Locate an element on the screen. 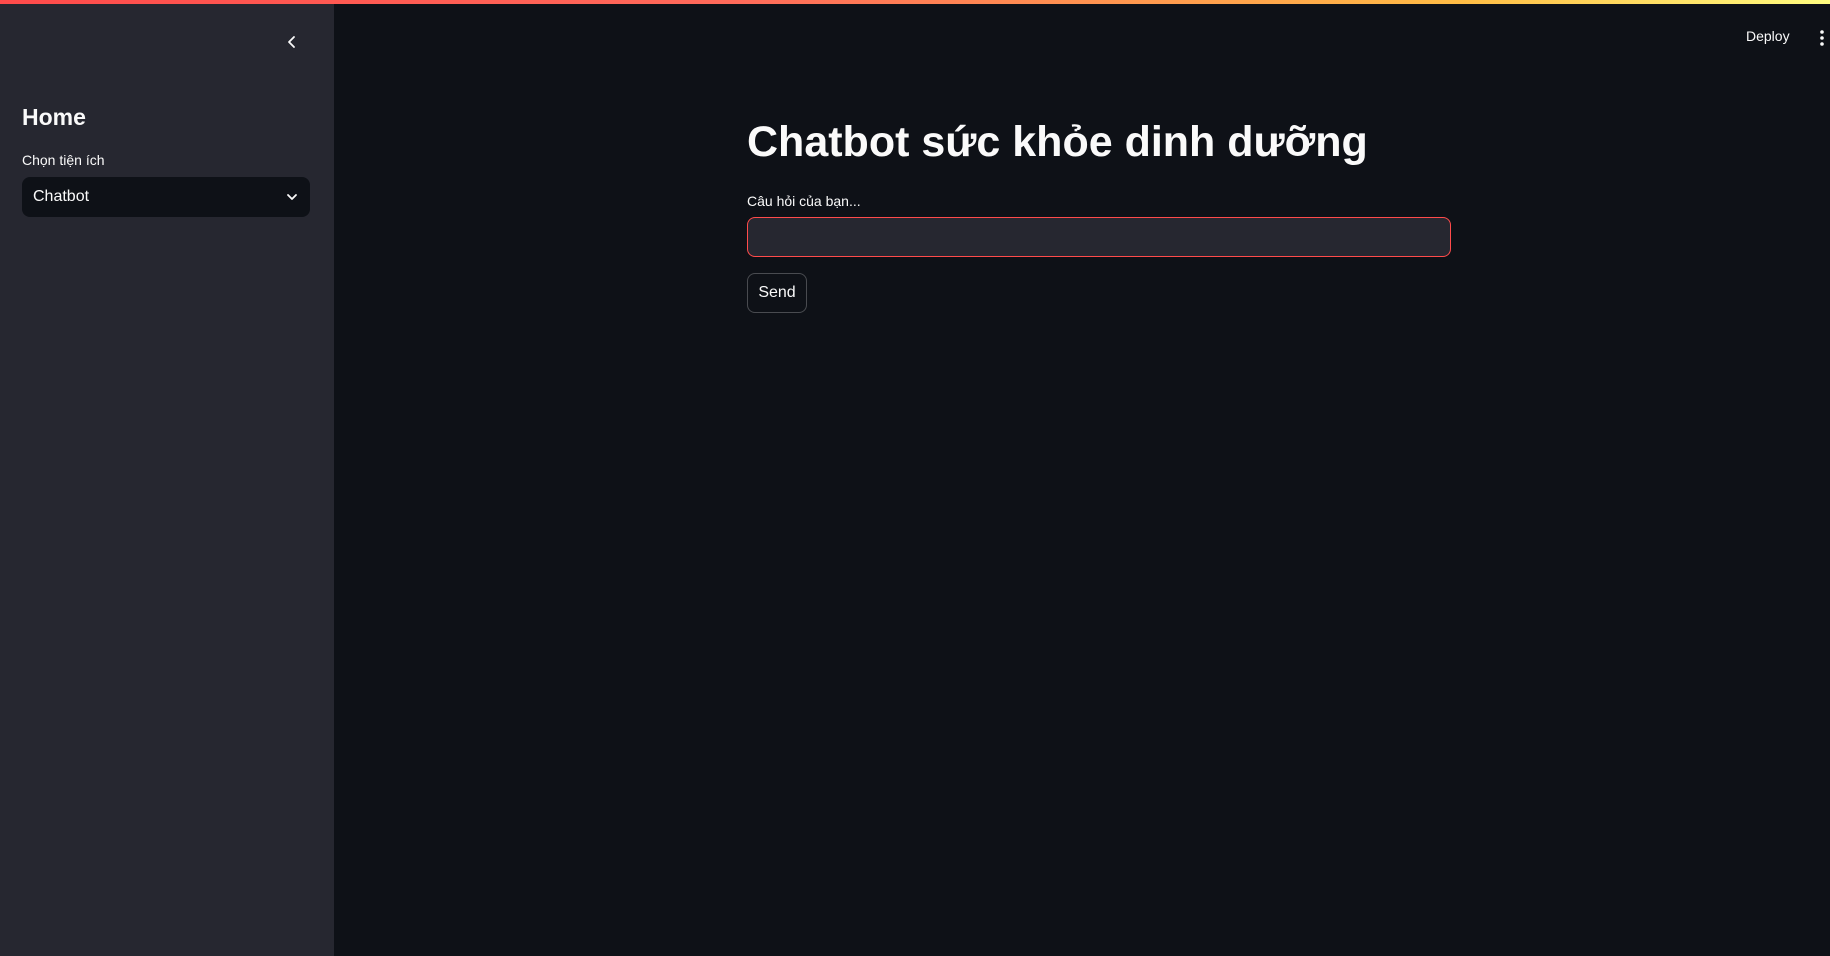  sidebar-title: Home is located at coordinates (54, 117).